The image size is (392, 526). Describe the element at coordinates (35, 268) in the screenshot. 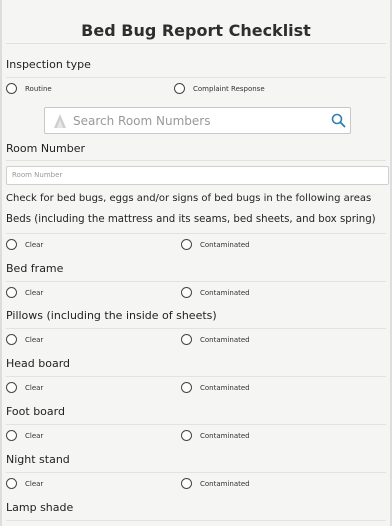

I see `area-label: Bed frame` at that location.